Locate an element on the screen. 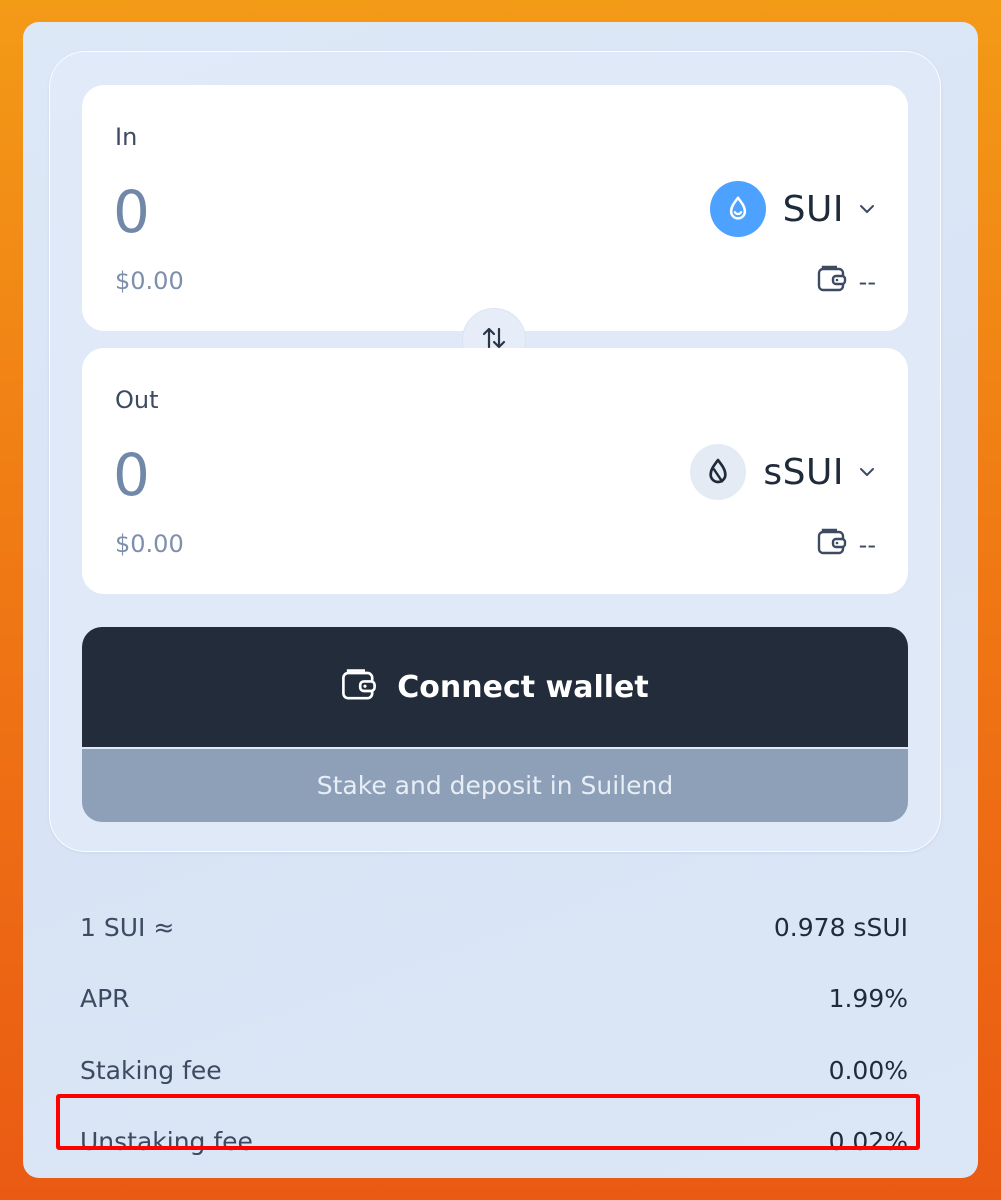 This screenshot has width=1001, height=1200. stake-deposit-label: Stake and deposit in Suilend is located at coordinates (495, 785).